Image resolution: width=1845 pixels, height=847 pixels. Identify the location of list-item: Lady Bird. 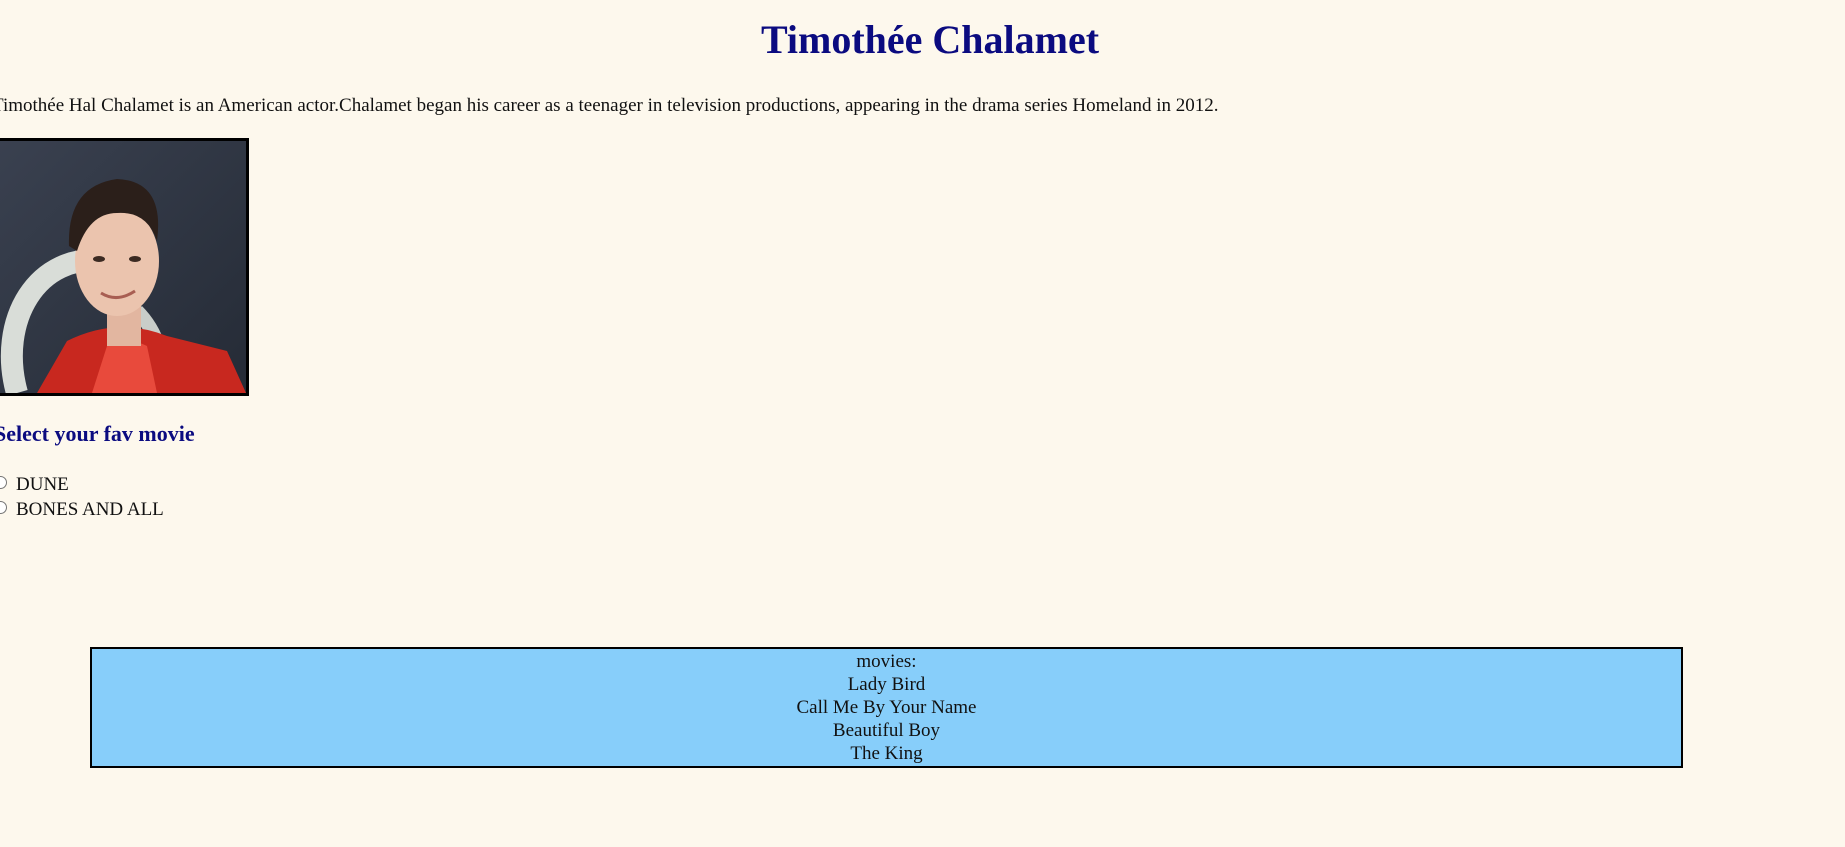
(886, 684).